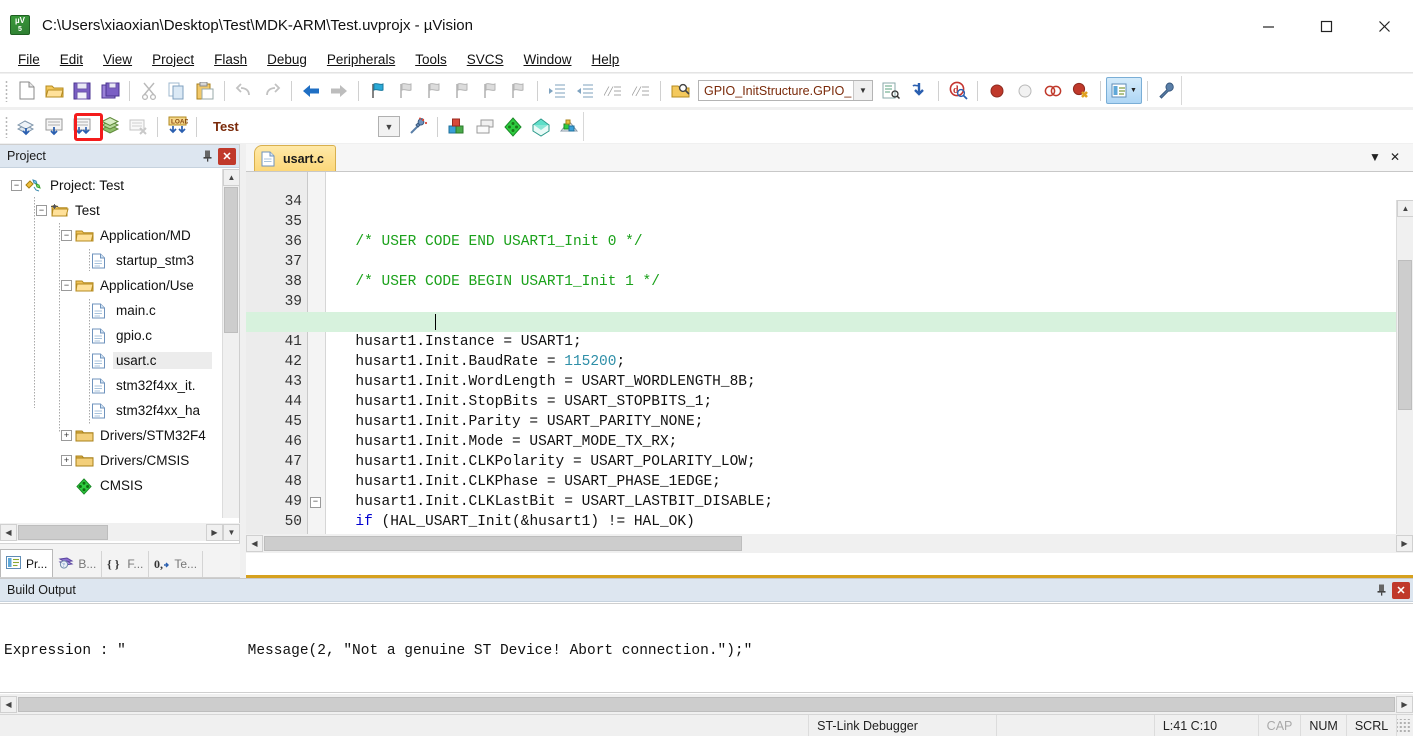  Describe the element at coordinates (431, 59) in the screenshot. I see `menu-tools: Tools` at that location.